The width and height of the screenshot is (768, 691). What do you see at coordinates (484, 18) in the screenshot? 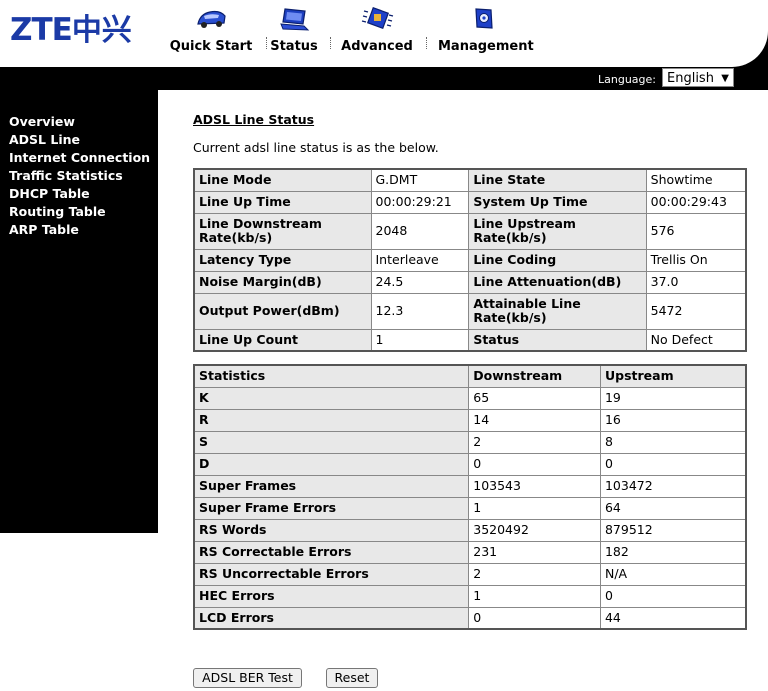
I see `device-icon` at bounding box center [484, 18].